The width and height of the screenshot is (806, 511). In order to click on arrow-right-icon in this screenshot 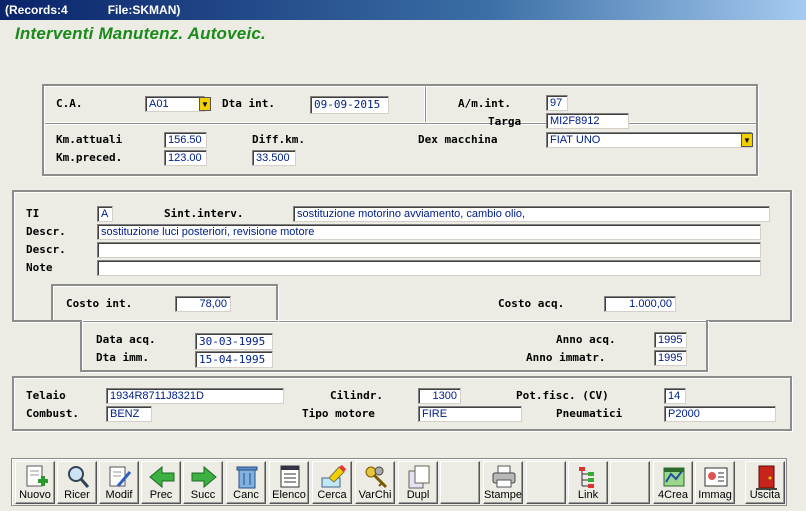, I will do `click(204, 477)`.